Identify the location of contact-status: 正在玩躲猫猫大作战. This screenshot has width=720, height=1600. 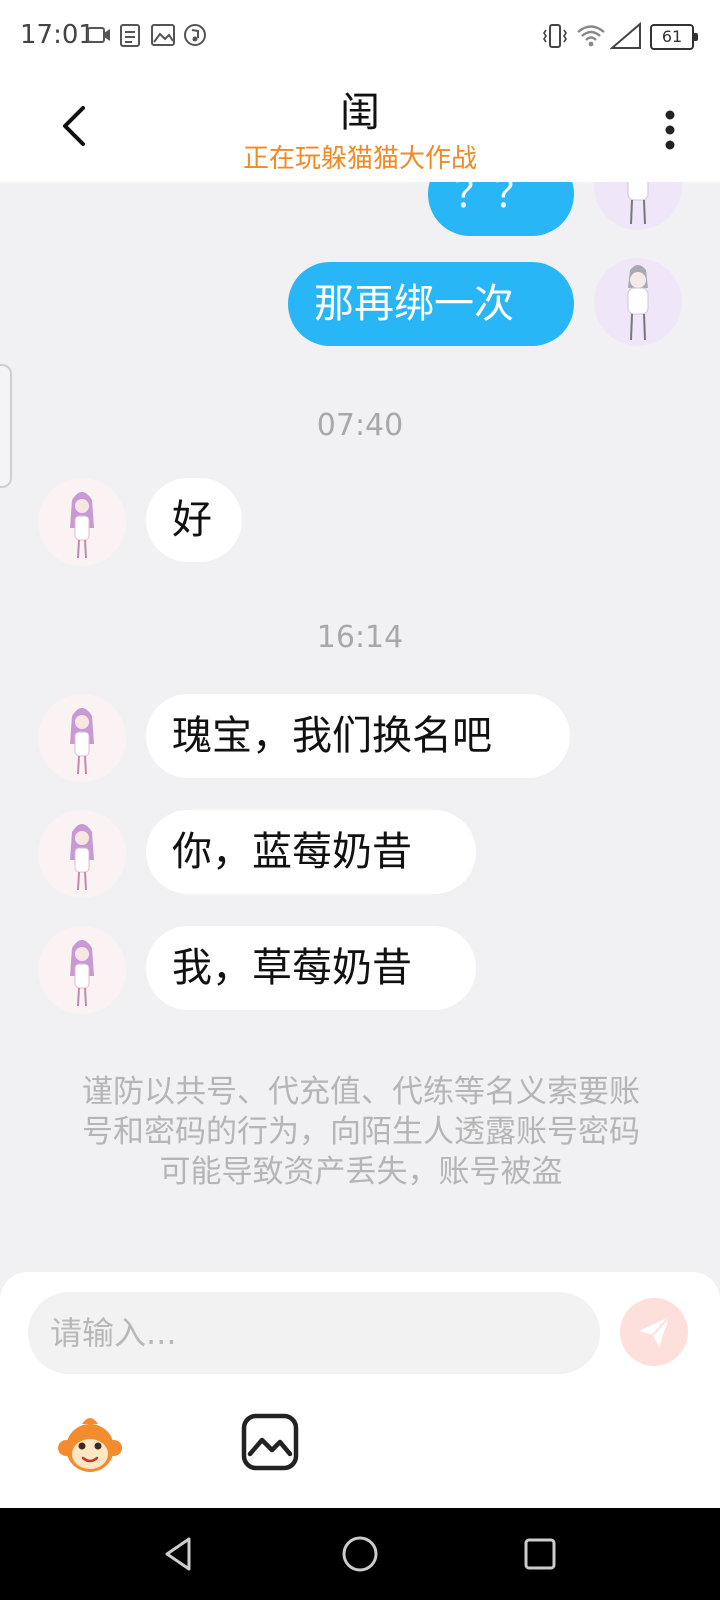
(359, 159).